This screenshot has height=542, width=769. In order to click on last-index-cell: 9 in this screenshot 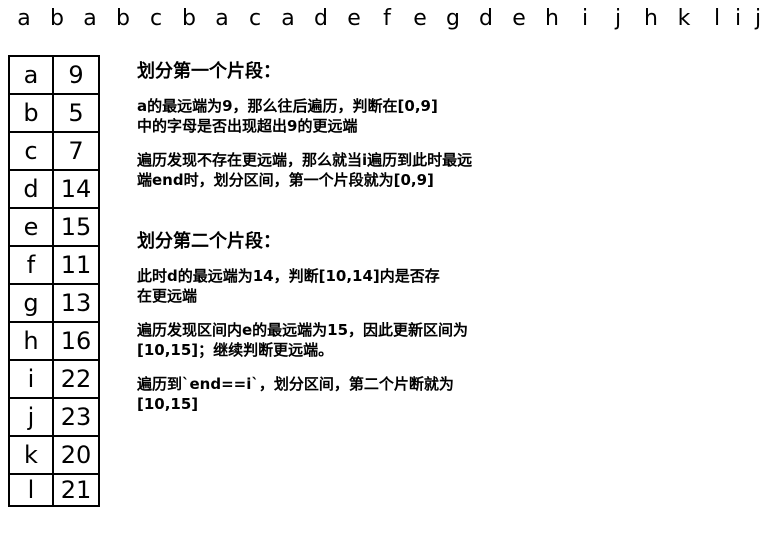, I will do `click(76, 75)`.